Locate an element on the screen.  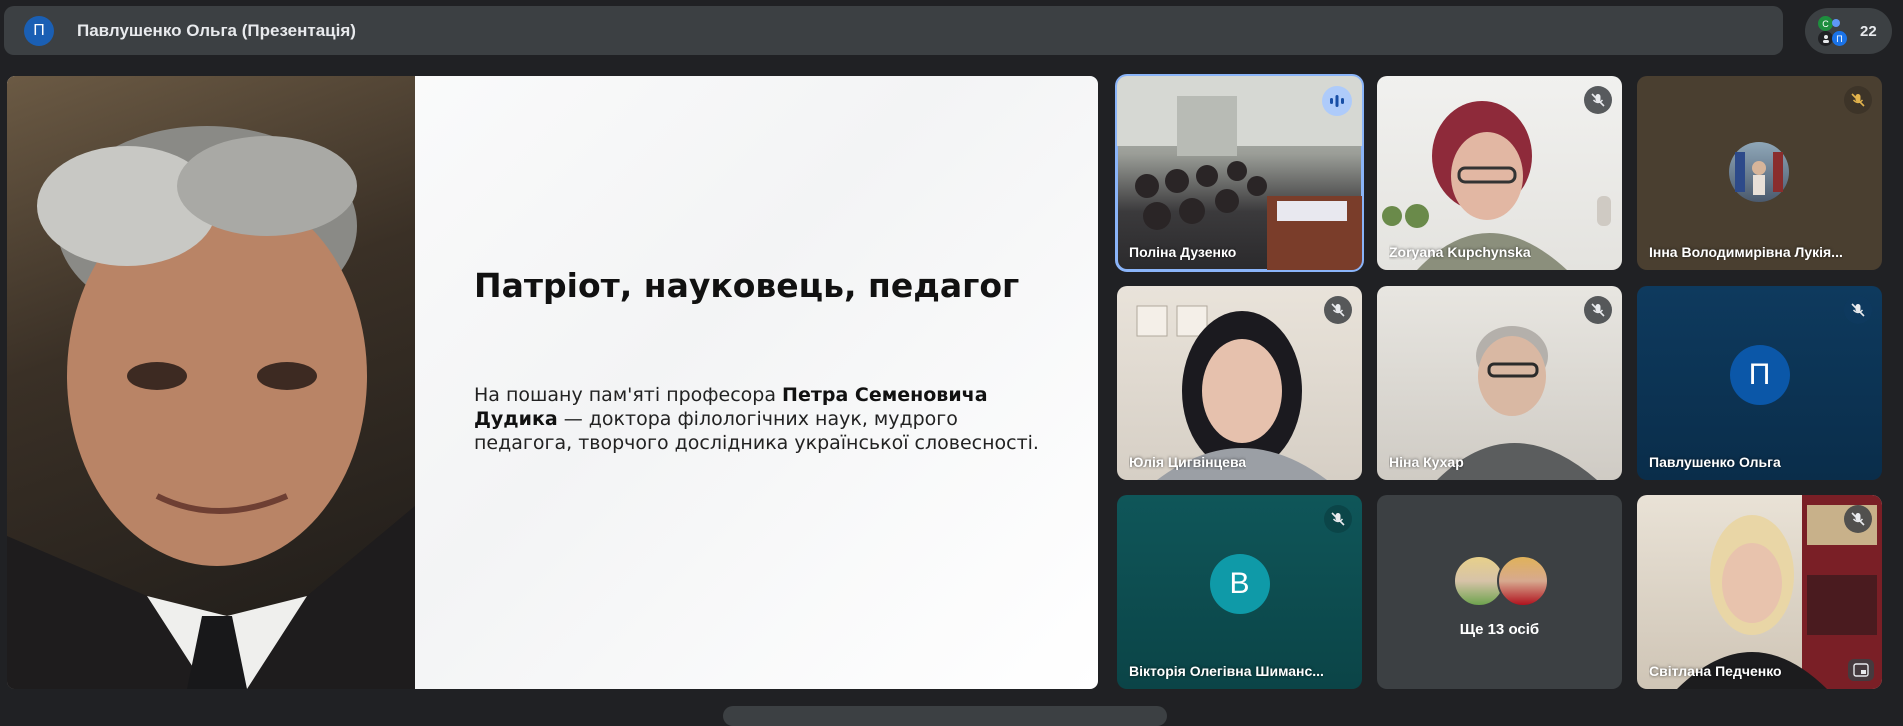
speaking-indicator-icon is located at coordinates (1337, 101).